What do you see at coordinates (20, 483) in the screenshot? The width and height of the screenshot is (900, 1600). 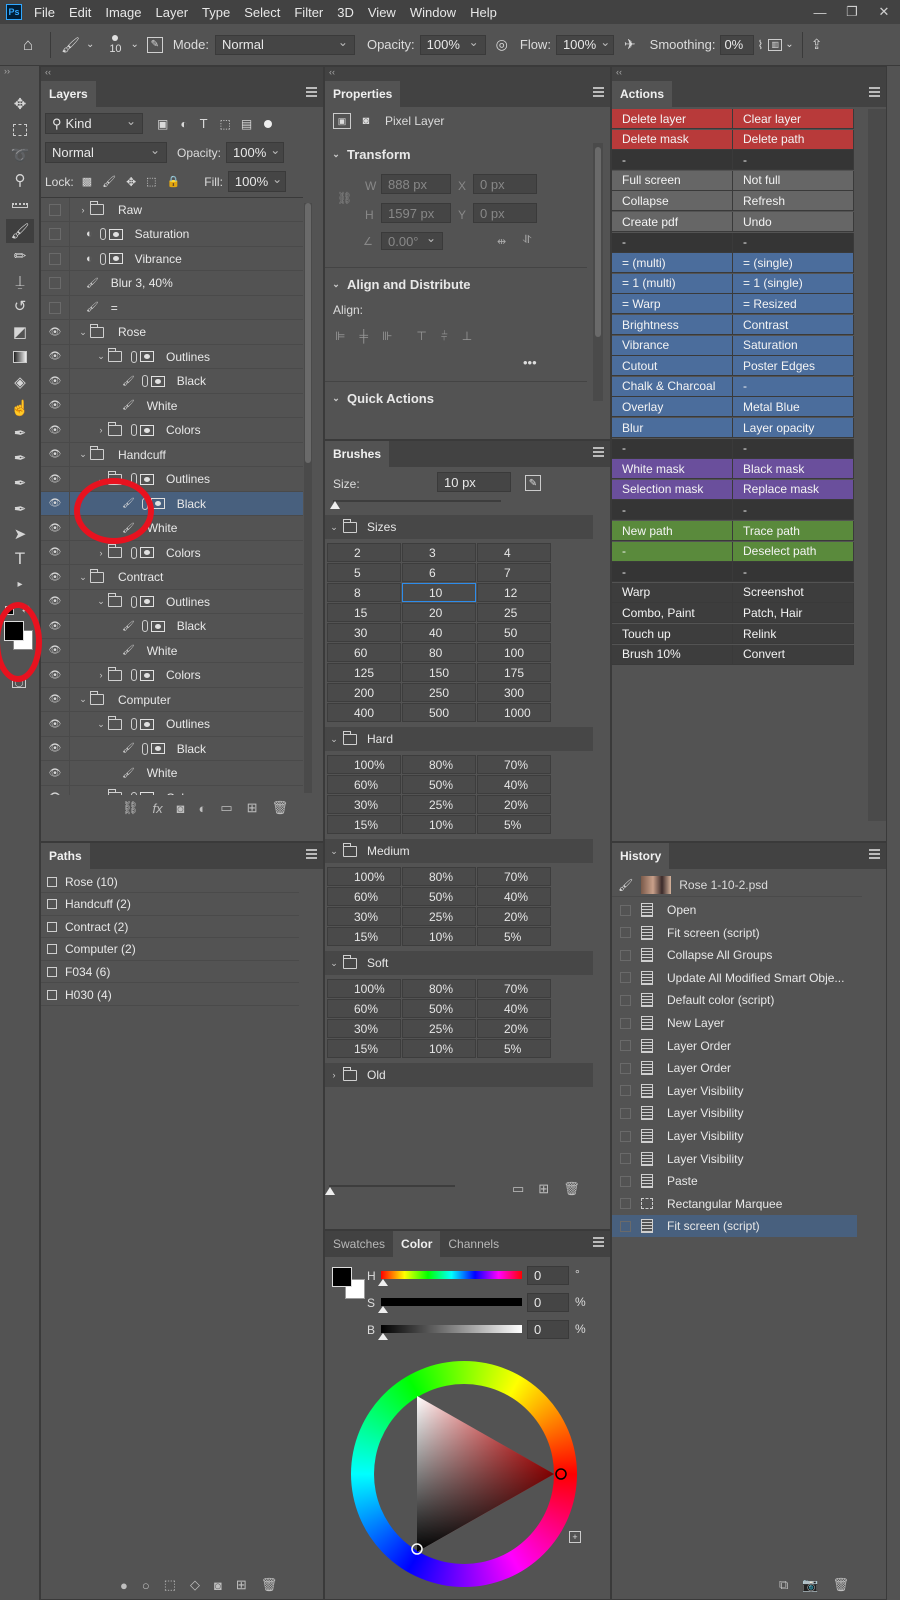 I see `freeform-pen-tool-icon: ✒` at bounding box center [20, 483].